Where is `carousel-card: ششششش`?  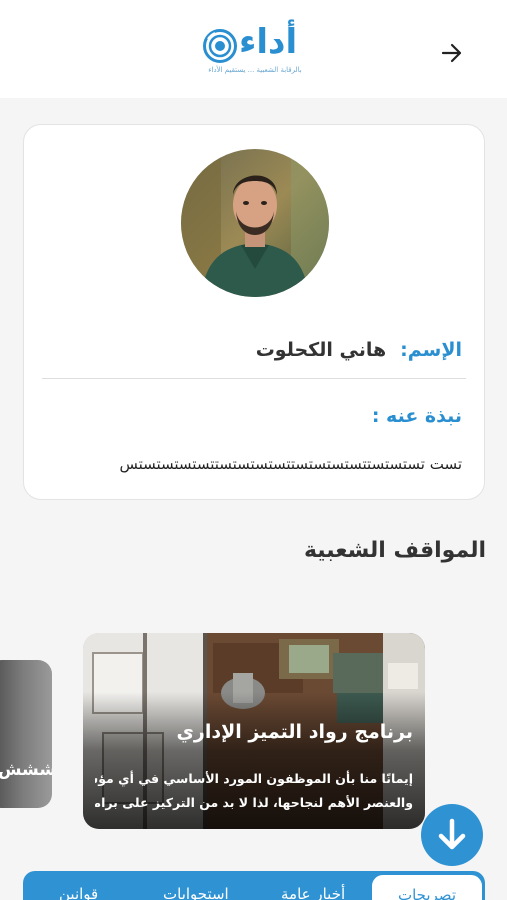
carousel-card: ششششش is located at coordinates (26, 734).